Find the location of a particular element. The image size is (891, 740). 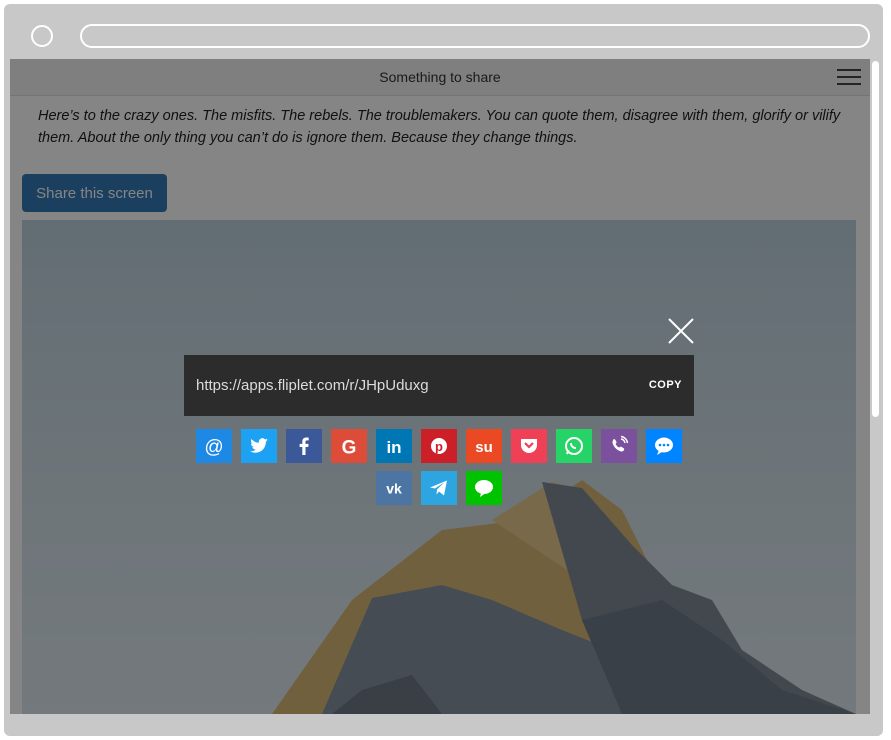

stumbleupon-share-button: su is located at coordinates (484, 446).